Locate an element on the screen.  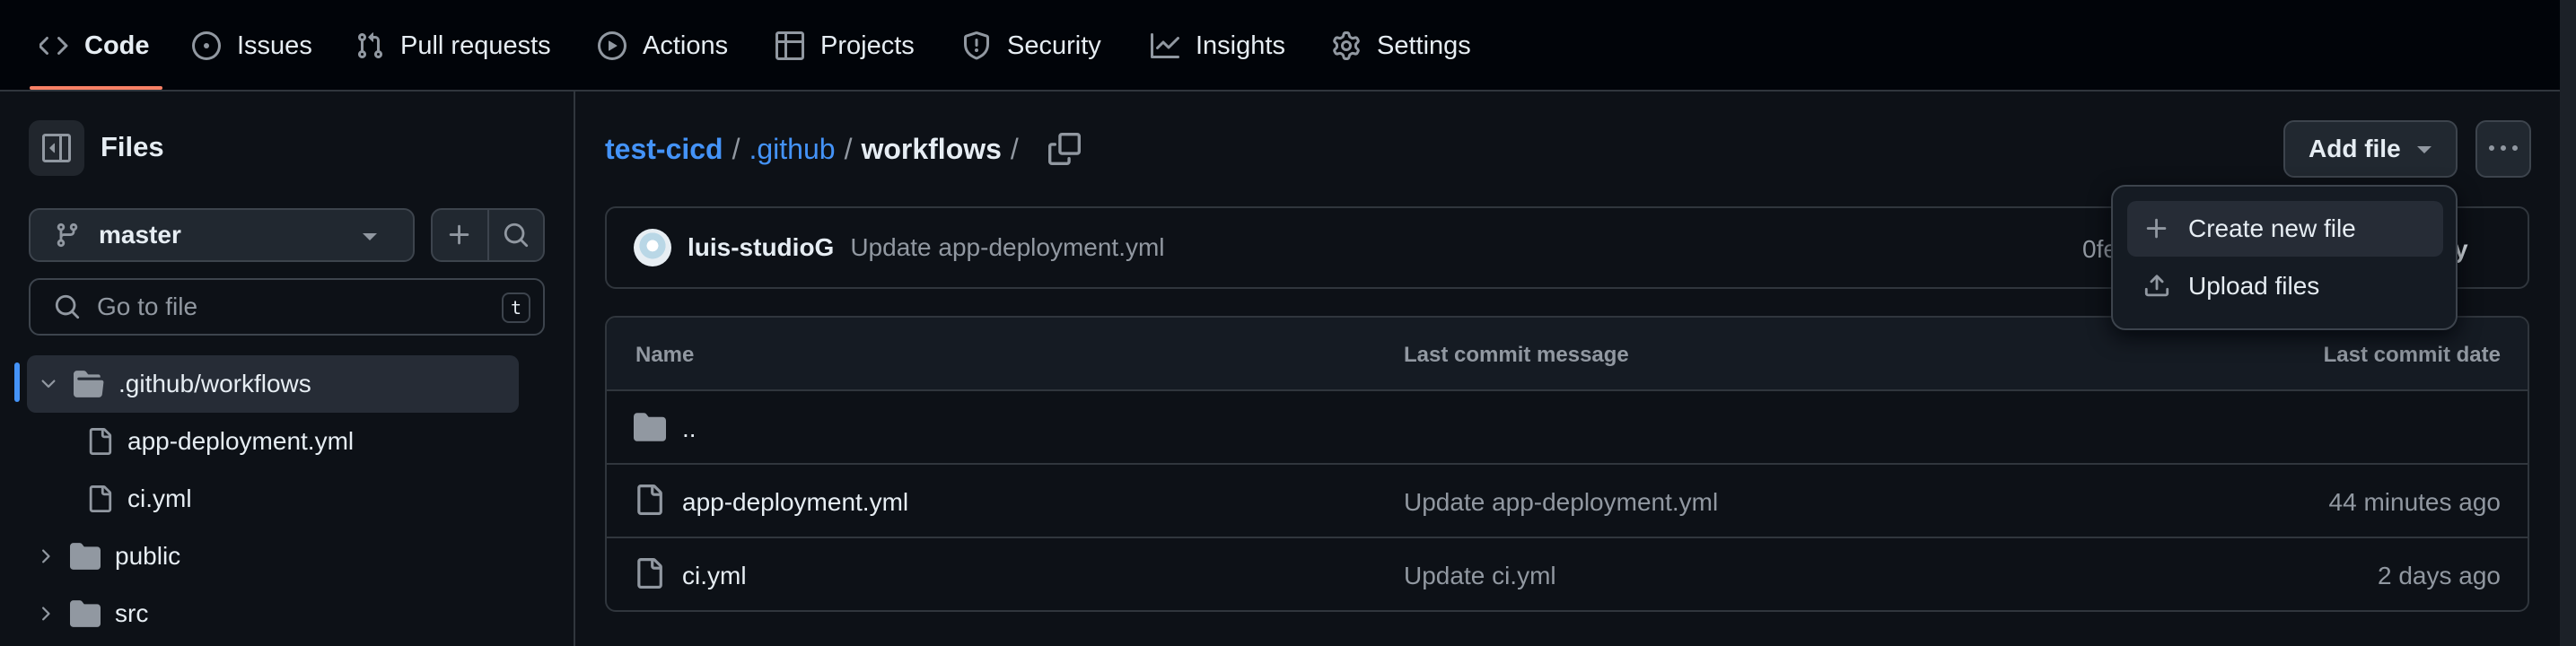
tab-actions-label: Actions is located at coordinates (686, 45).